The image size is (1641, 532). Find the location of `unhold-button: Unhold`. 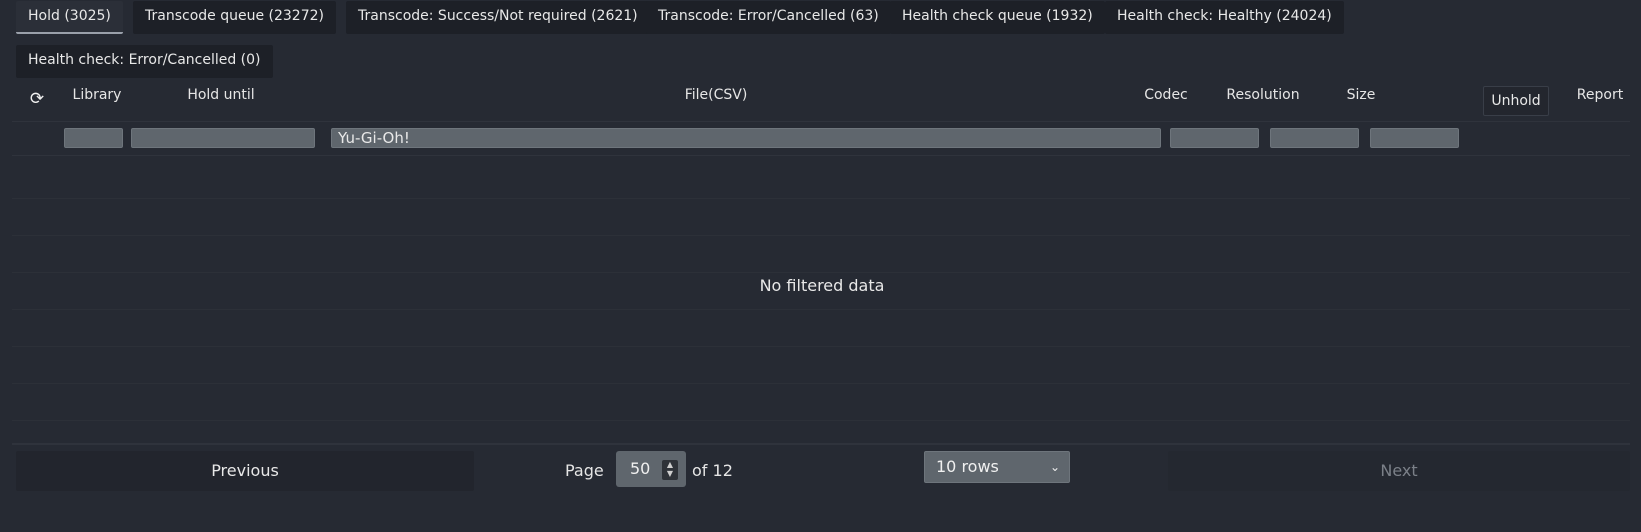

unhold-button: Unhold is located at coordinates (1516, 101).